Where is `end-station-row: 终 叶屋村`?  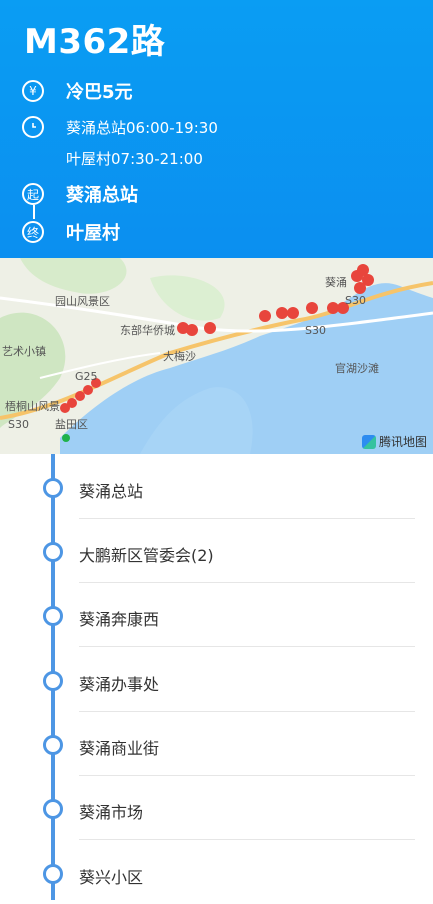
end-station-row: 终 叶屋村 is located at coordinates (71, 232).